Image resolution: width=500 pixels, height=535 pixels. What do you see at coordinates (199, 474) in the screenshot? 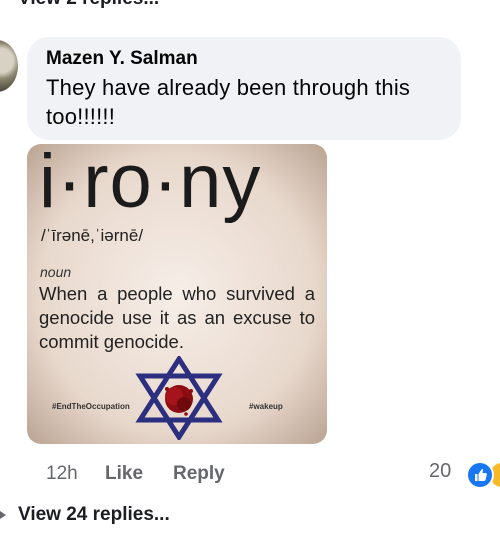
I see `reply-button: Reply` at bounding box center [199, 474].